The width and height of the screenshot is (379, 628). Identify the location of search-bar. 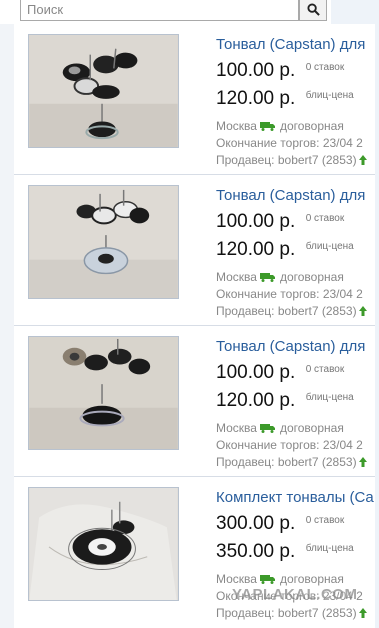
(189, 12).